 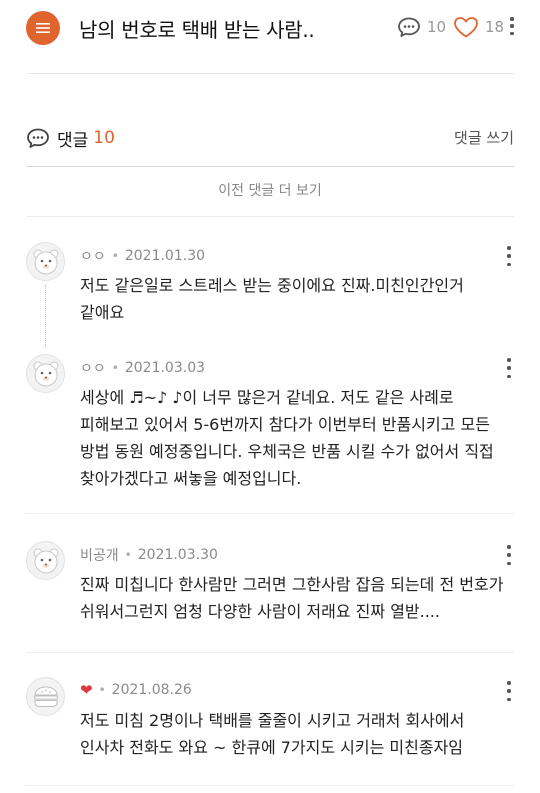 What do you see at coordinates (73, 140) in the screenshot?
I see `comments-label: 댓글` at bounding box center [73, 140].